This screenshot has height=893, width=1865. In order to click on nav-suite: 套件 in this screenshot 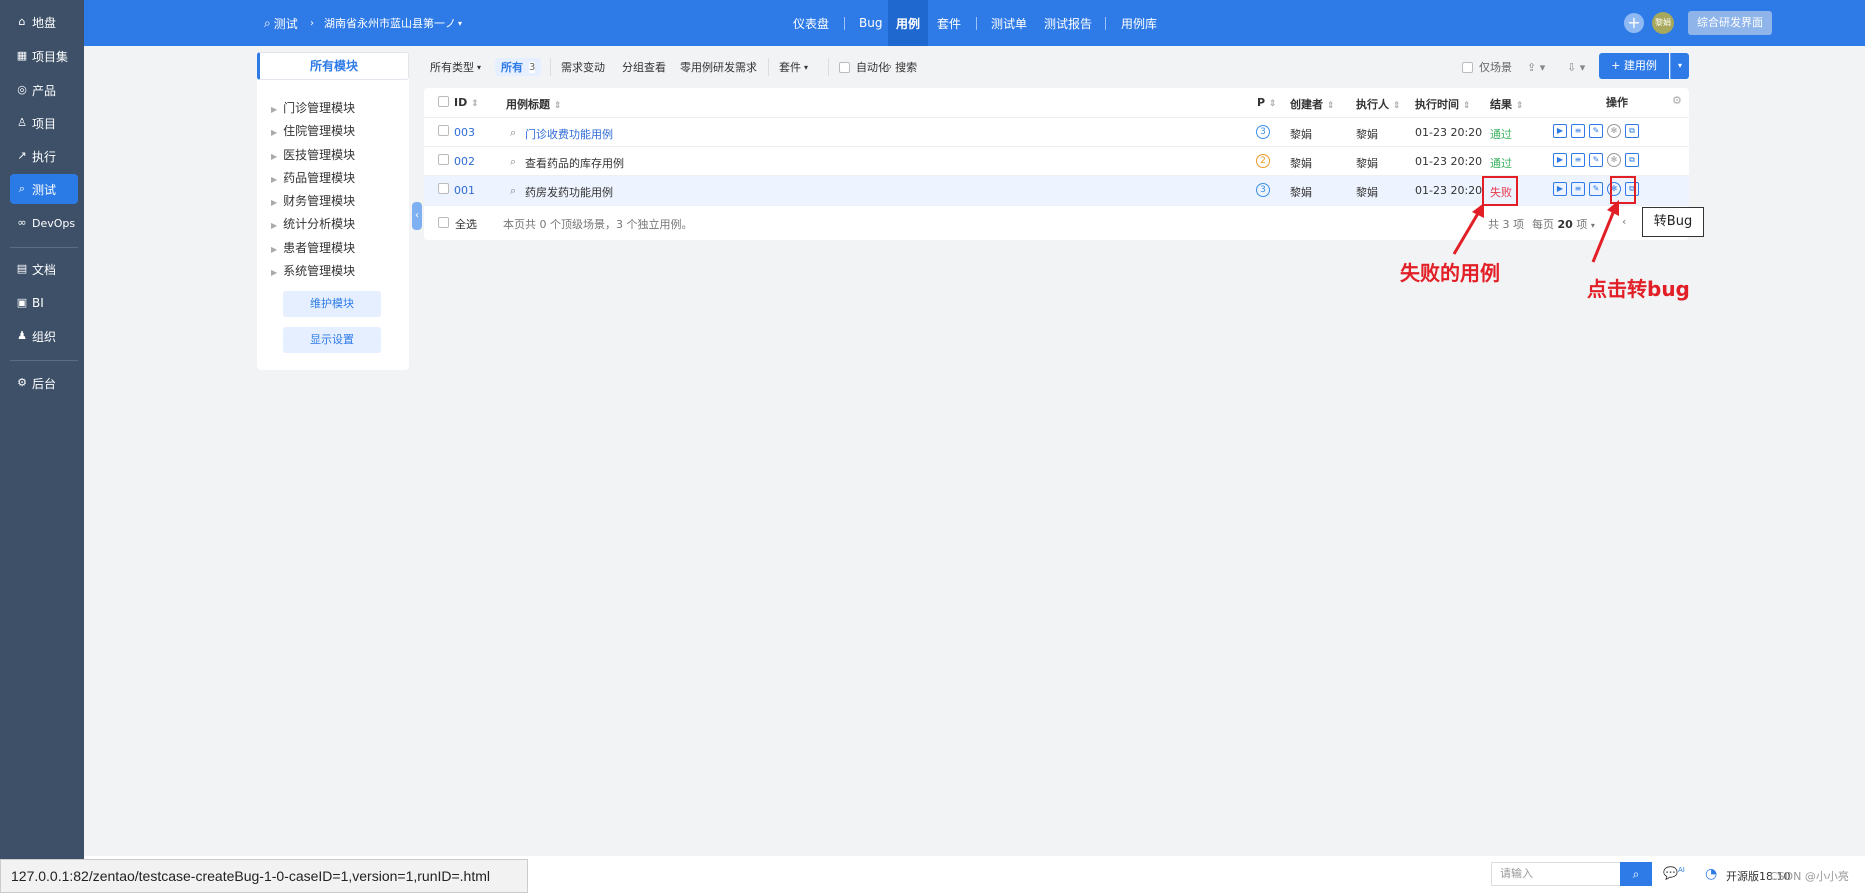, I will do `click(949, 23)`.